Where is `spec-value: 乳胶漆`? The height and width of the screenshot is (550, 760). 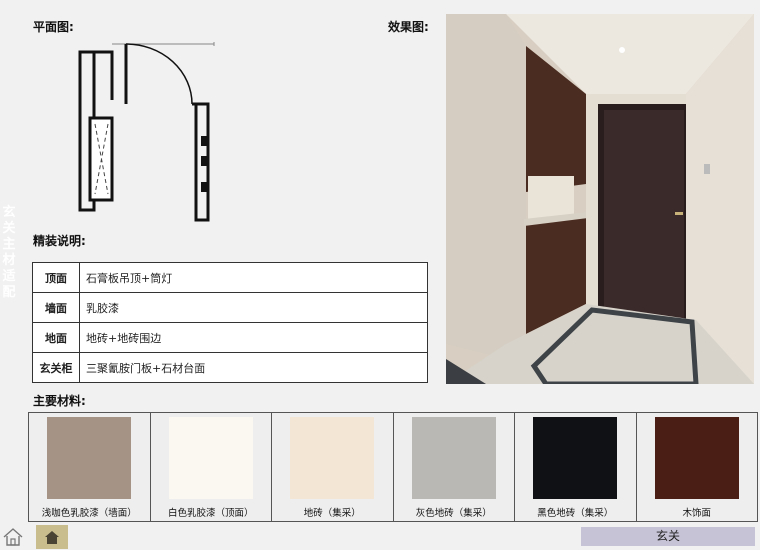
spec-value: 乳胶漆 is located at coordinates (253, 307).